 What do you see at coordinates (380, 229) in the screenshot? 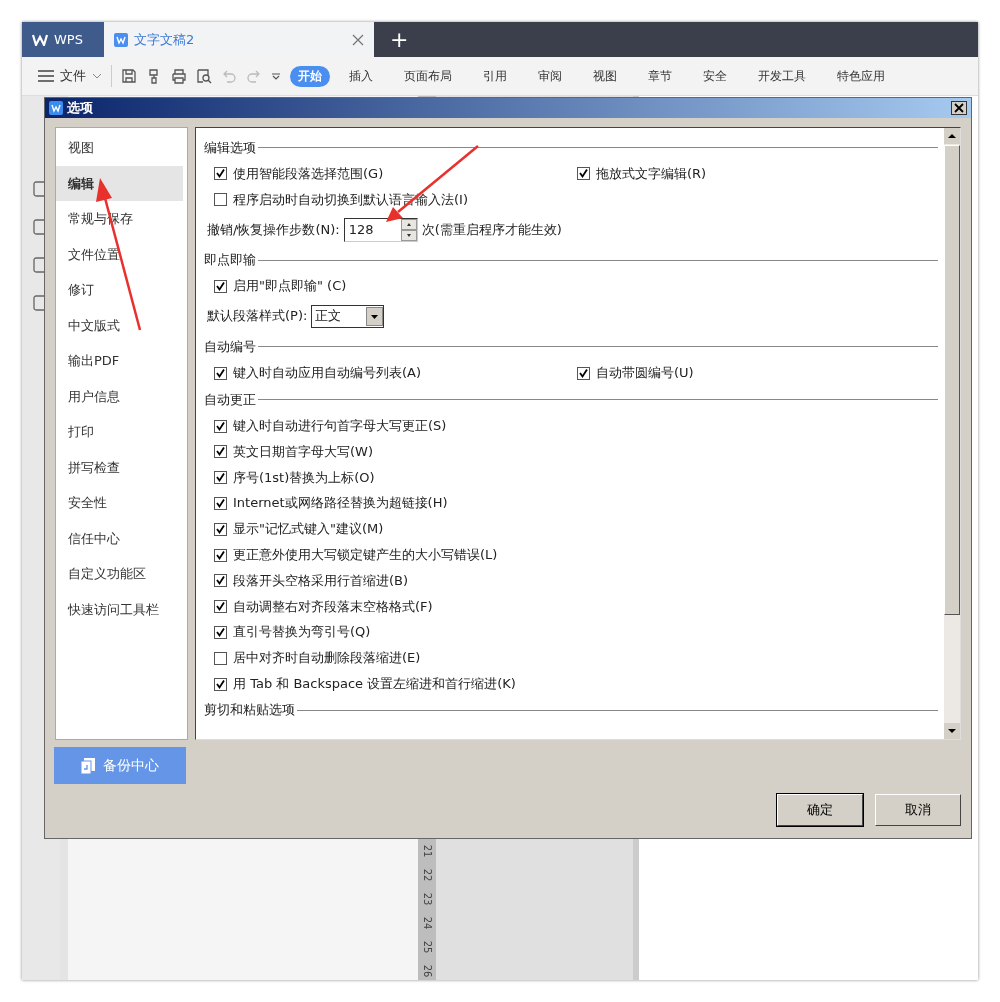
I see `number-spinner: 128` at bounding box center [380, 229].